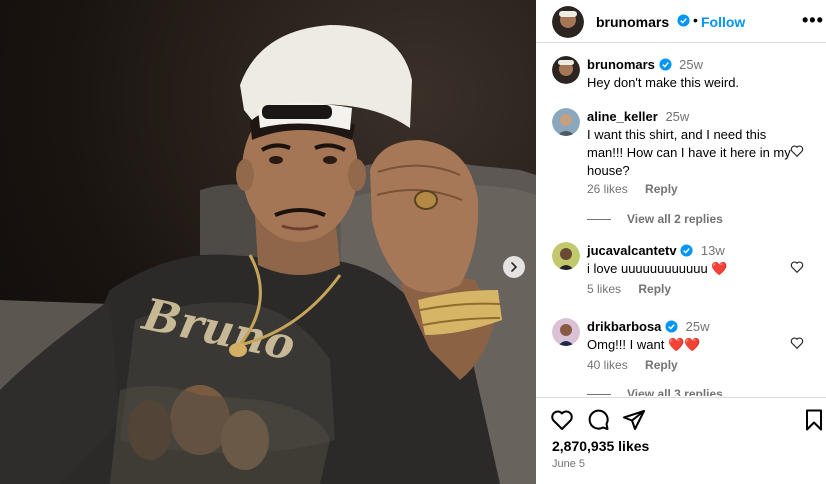  Describe the element at coordinates (675, 391) in the screenshot. I see `view-replies-label: View all 3 replies` at that location.